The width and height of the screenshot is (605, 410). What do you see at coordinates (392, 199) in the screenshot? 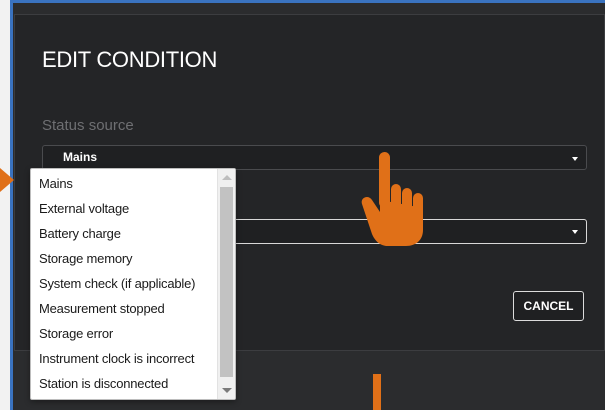
I see `hand-pointer-icon` at bounding box center [392, 199].